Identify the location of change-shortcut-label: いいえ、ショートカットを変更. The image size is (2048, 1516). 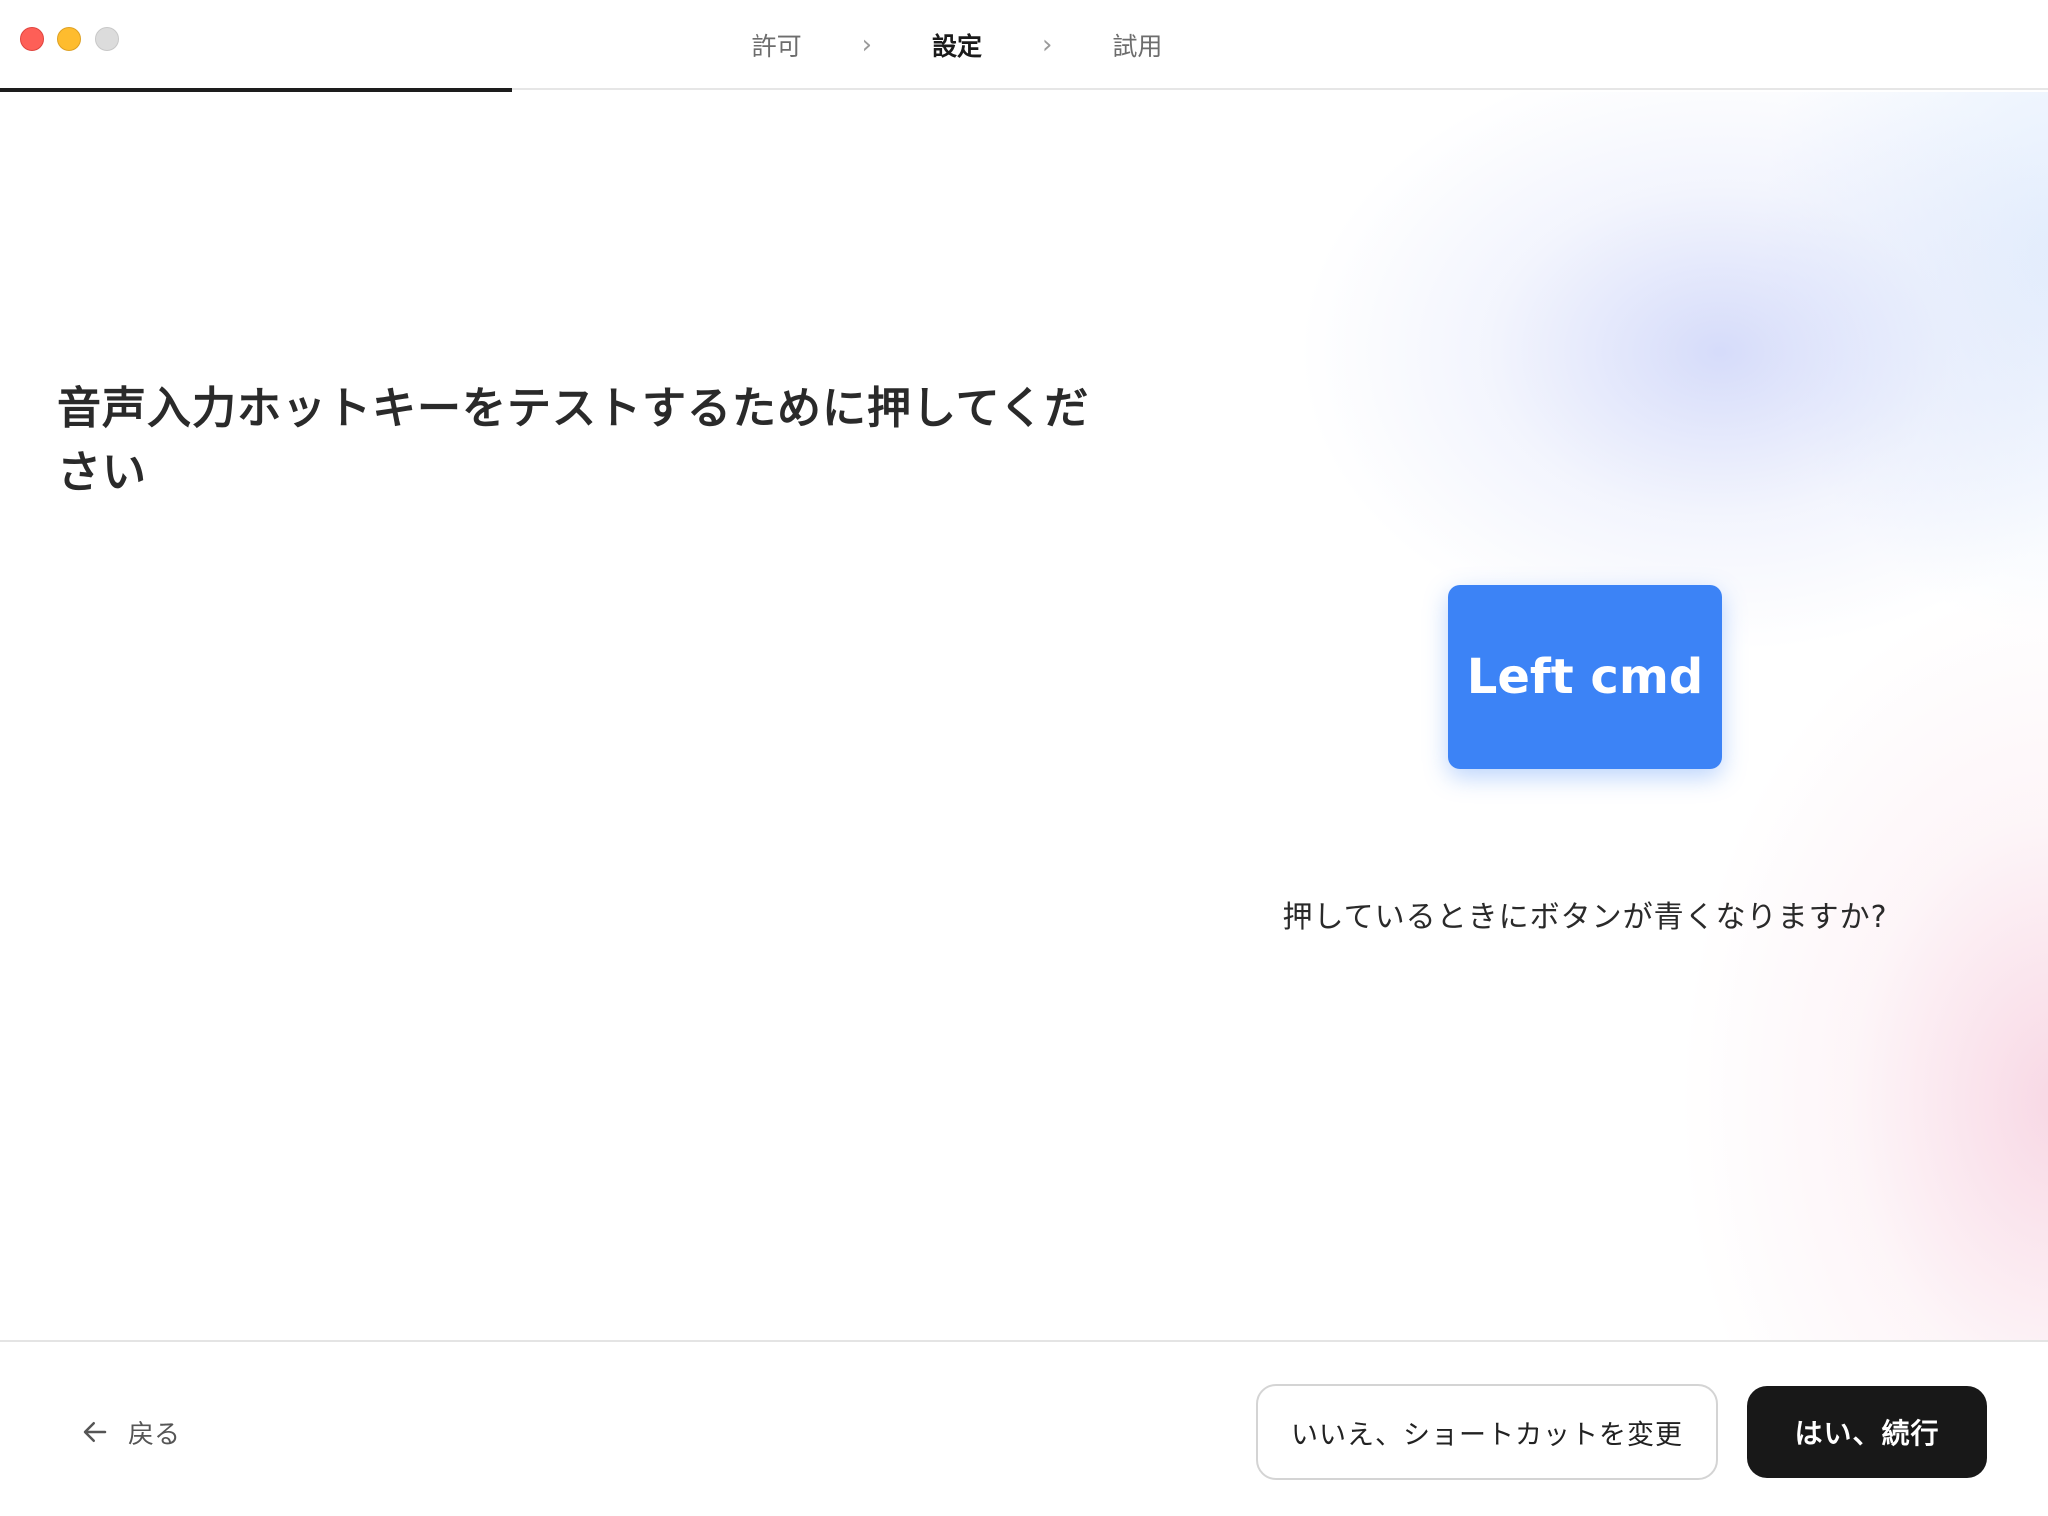
(1487, 1435).